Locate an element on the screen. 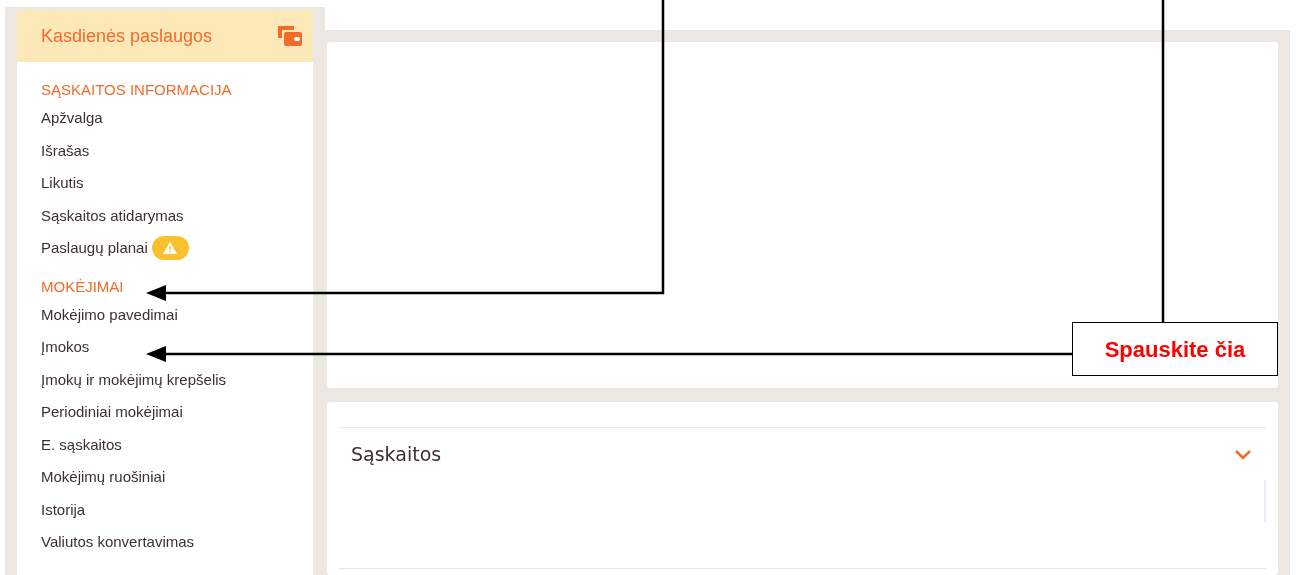  menu-link: Periodiniai mokėjimai is located at coordinates (112, 412).